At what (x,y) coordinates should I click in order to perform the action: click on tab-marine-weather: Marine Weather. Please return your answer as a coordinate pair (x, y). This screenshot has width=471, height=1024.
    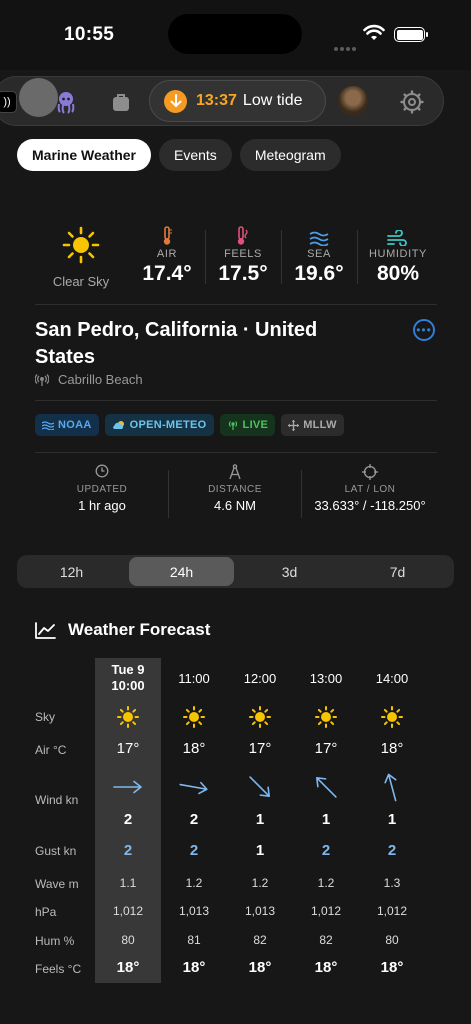
    Looking at the image, I should click on (84, 155).